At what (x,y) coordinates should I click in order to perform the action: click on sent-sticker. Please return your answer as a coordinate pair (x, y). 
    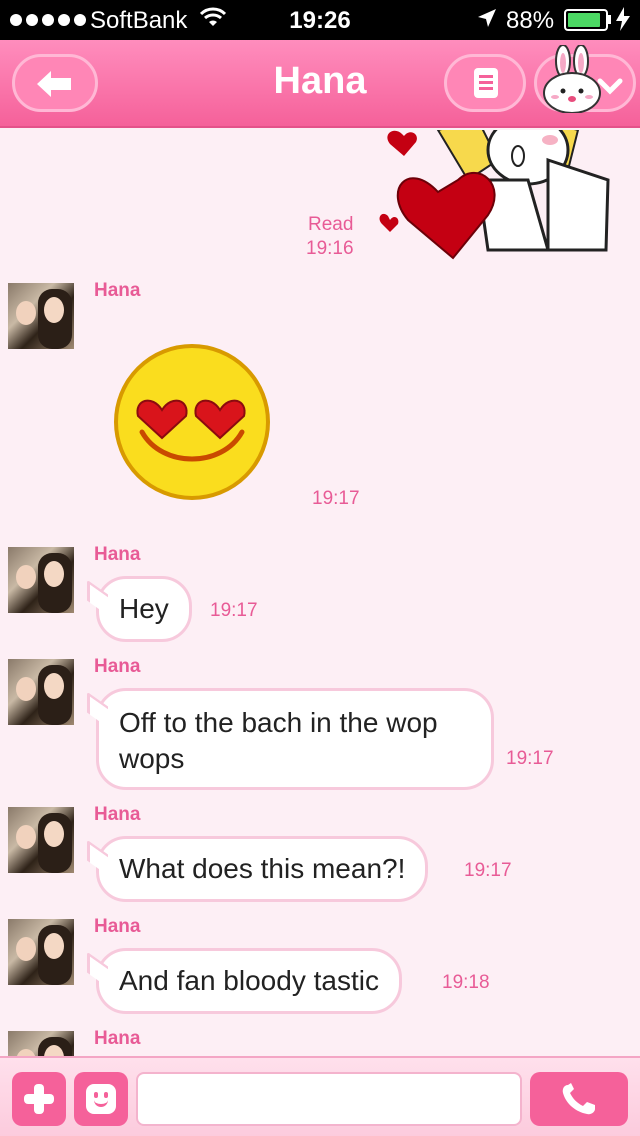
    Looking at the image, I should click on (496, 195).